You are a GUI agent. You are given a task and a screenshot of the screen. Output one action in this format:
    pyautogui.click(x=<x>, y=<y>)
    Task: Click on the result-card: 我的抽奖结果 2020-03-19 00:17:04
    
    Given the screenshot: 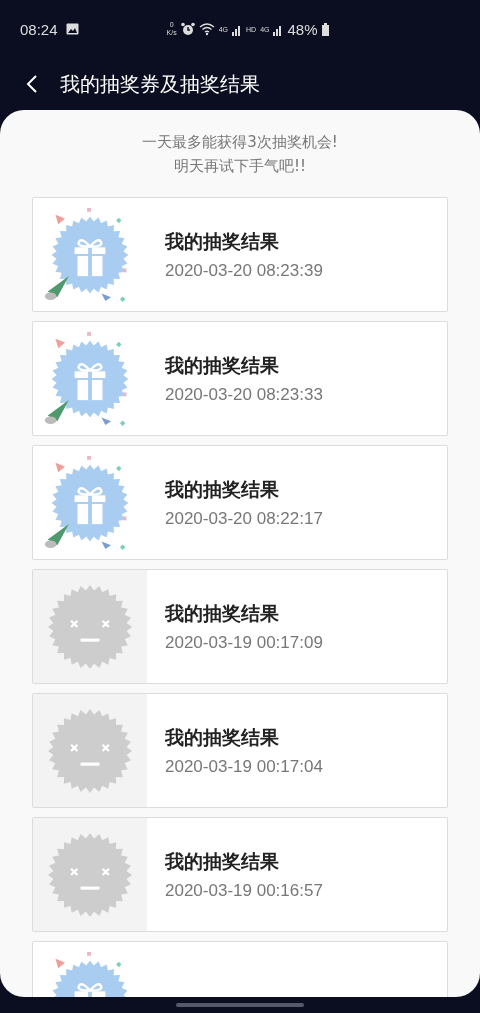 What is the action you would take?
    pyautogui.click(x=240, y=750)
    